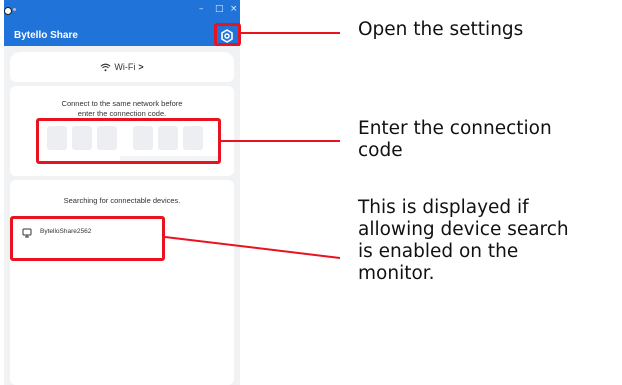 This screenshot has width=622, height=385. I want to click on annotation-device-line-2: allowing device search, so click(463, 229).